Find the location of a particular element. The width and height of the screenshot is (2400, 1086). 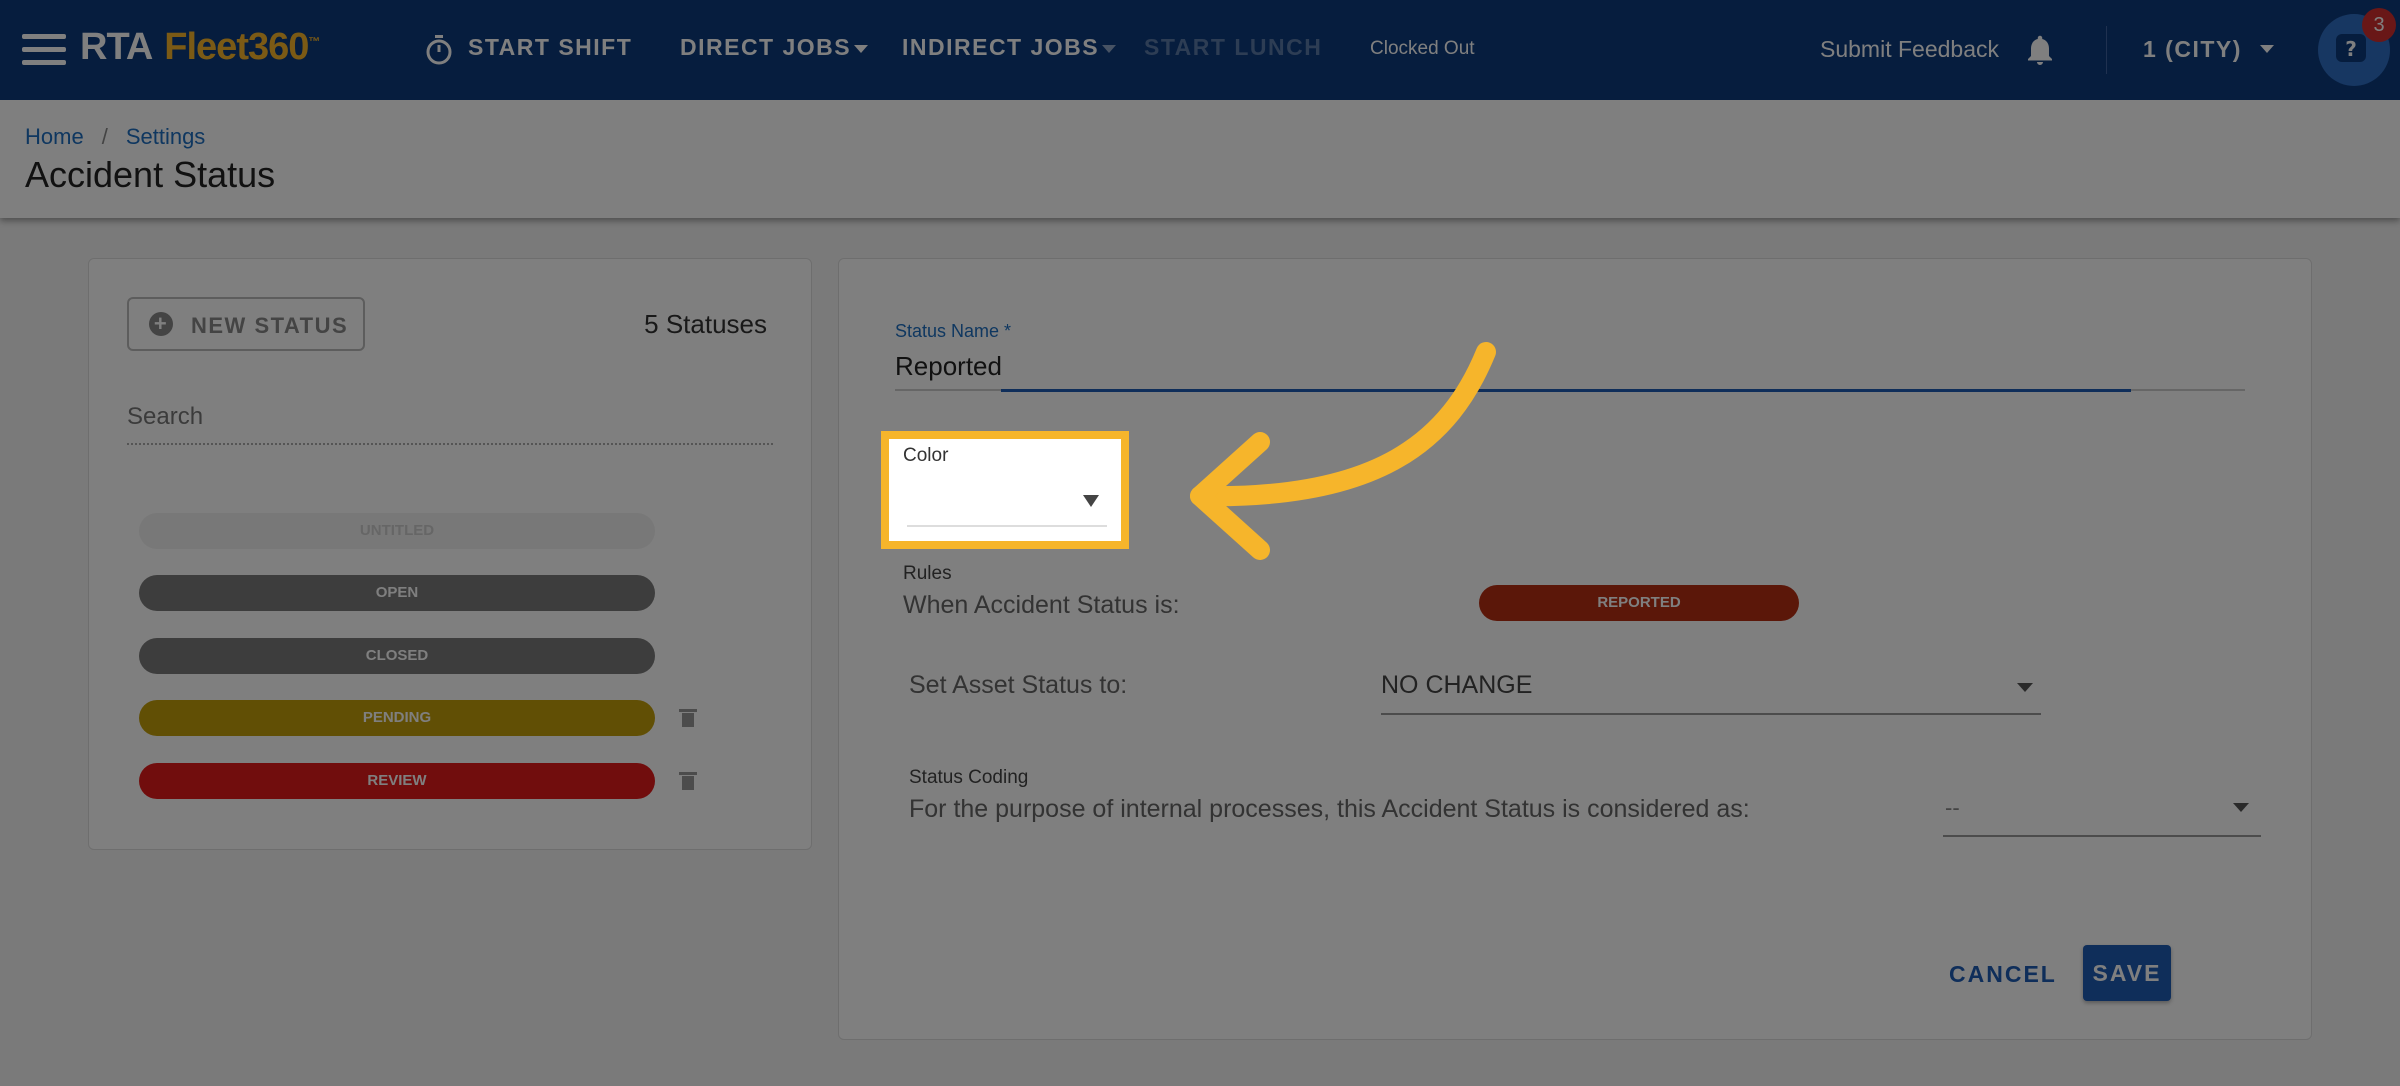

breadcrumb-settings: Settings is located at coordinates (166, 136).